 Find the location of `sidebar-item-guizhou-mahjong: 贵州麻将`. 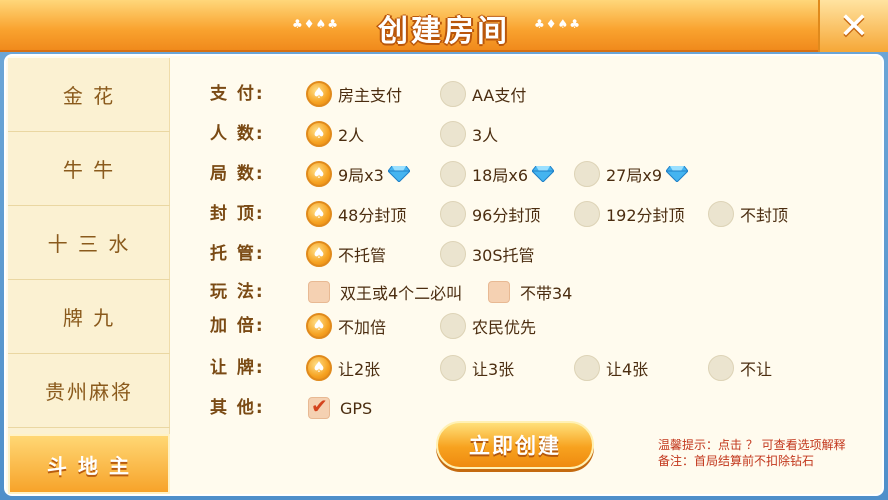

sidebar-item-guizhou-mahjong: 贵州麻将 is located at coordinates (89, 391).